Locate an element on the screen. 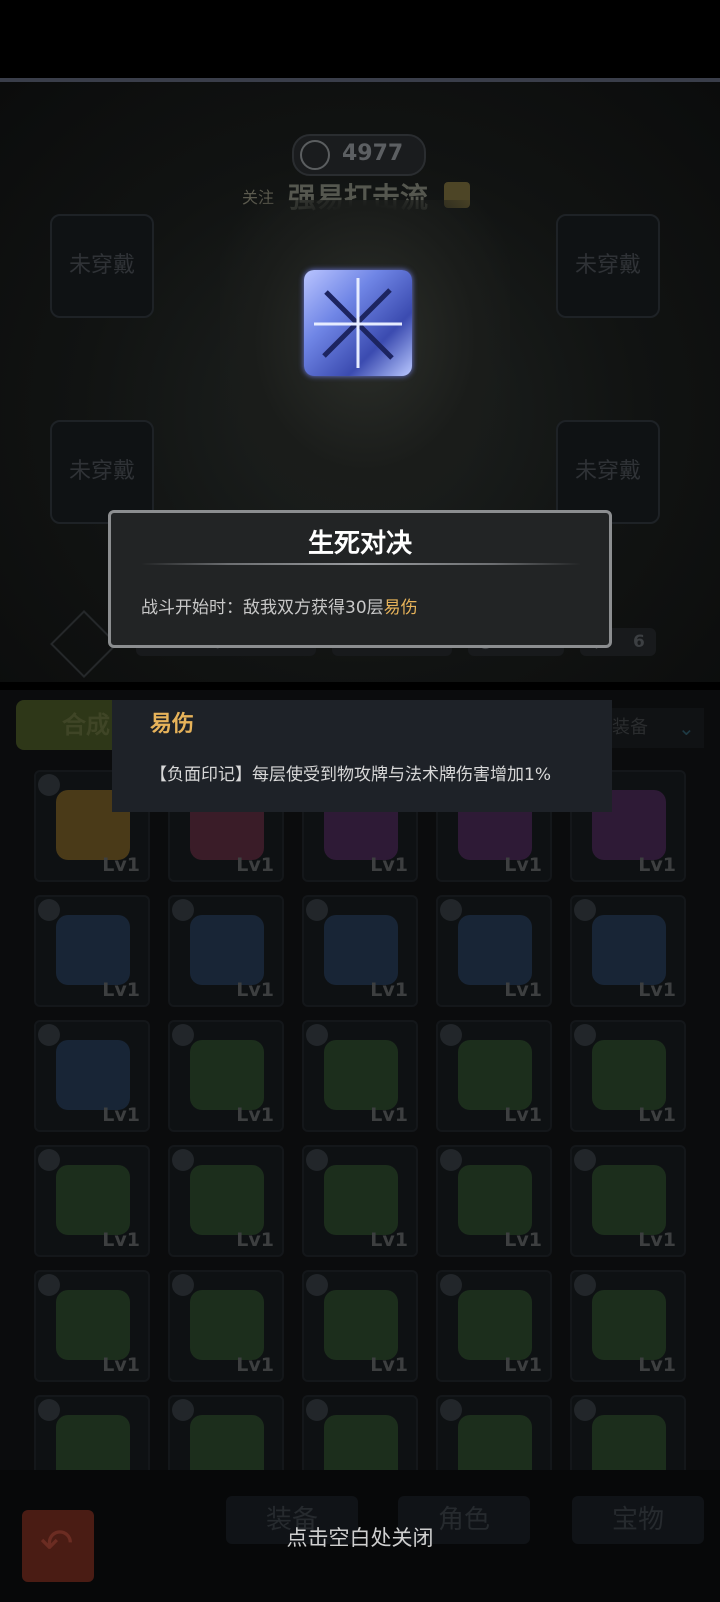 This screenshot has height=1602, width=720. skill-icon is located at coordinates (358, 323).